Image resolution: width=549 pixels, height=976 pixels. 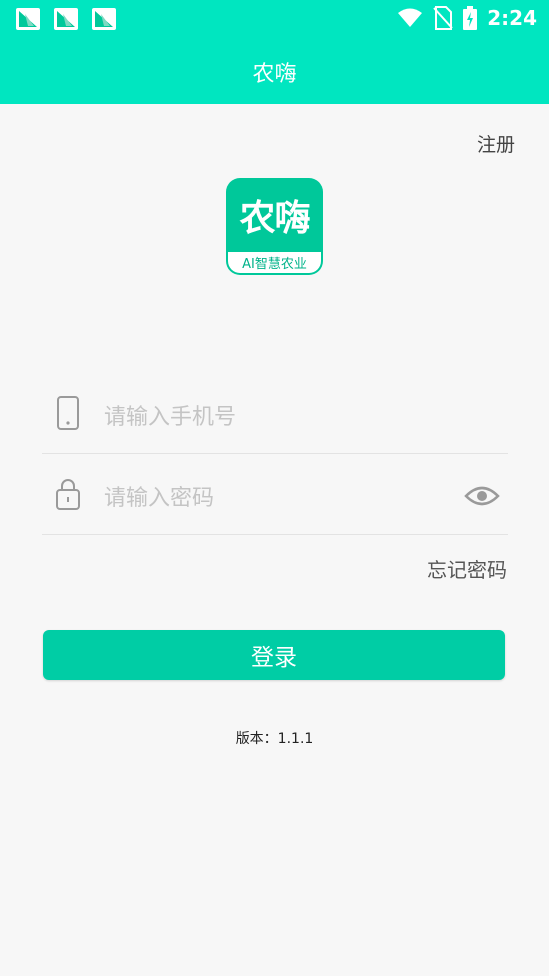 What do you see at coordinates (275, 413) in the screenshot?
I see `phone-field: 请输入手机号` at bounding box center [275, 413].